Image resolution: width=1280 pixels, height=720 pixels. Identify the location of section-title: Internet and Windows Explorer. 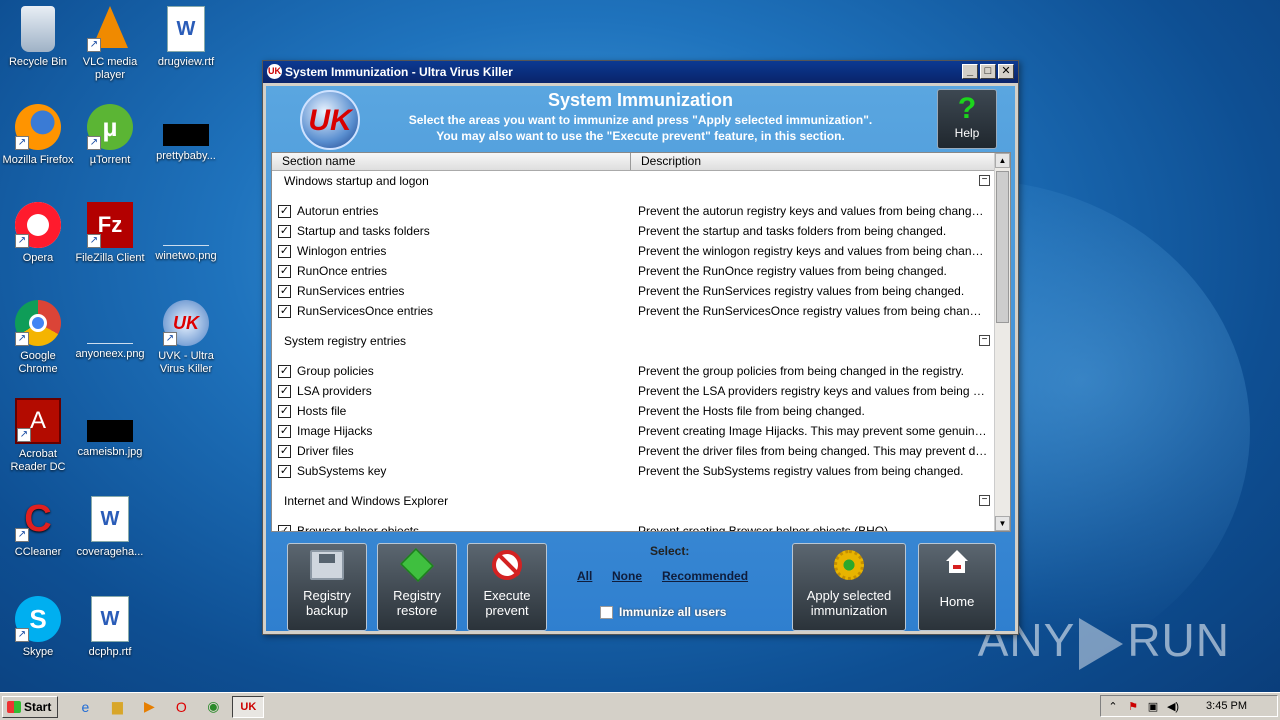
(366, 501).